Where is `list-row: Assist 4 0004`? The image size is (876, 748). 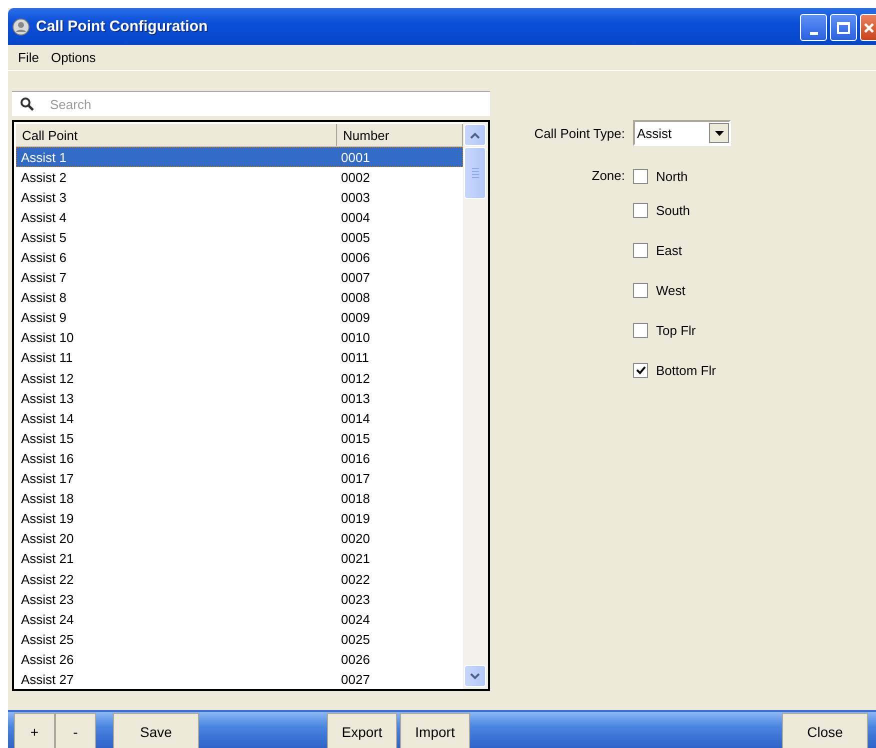
list-row: Assist 4 0004 is located at coordinates (239, 217).